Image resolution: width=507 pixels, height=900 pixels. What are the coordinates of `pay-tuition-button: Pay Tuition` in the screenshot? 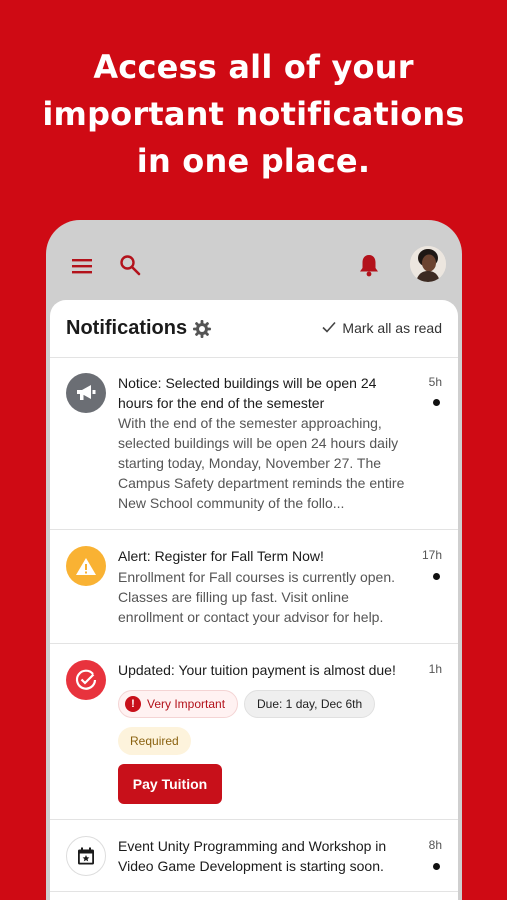 It's located at (170, 784).